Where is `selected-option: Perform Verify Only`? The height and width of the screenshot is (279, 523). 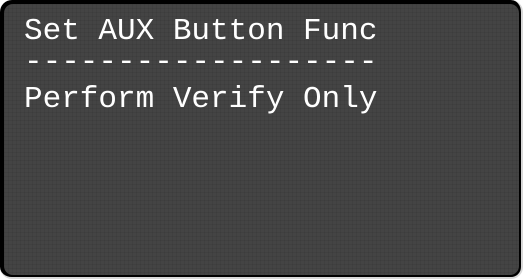 selected-option: Perform Verify Only is located at coordinates (201, 99).